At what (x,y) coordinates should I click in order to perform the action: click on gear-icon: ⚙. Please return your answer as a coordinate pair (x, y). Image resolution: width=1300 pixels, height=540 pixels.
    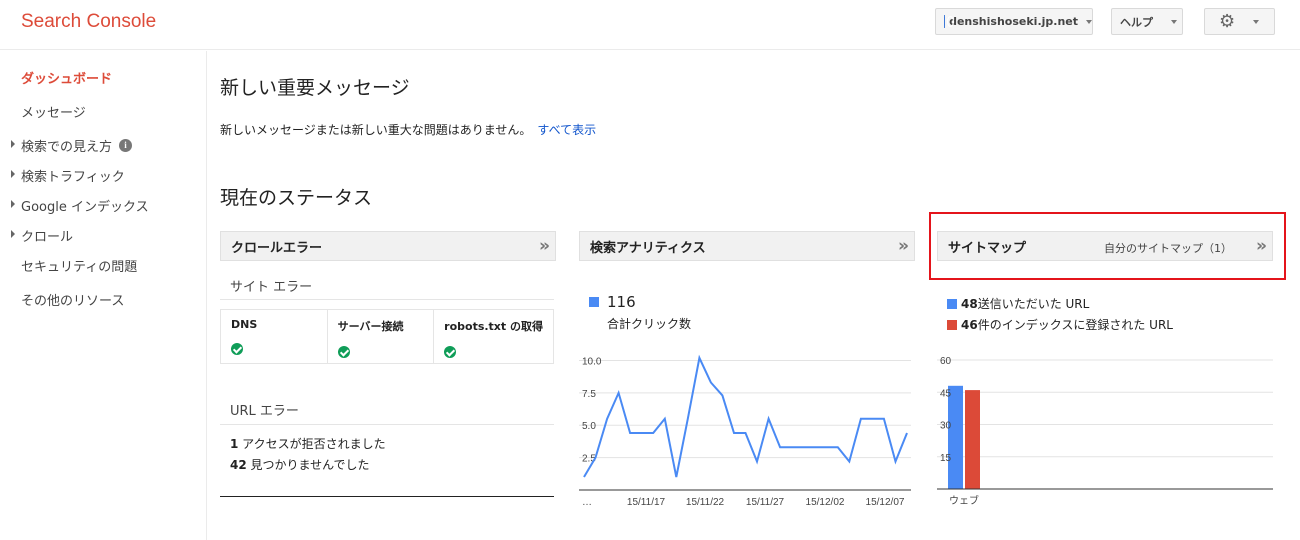
    Looking at the image, I should click on (1227, 21).